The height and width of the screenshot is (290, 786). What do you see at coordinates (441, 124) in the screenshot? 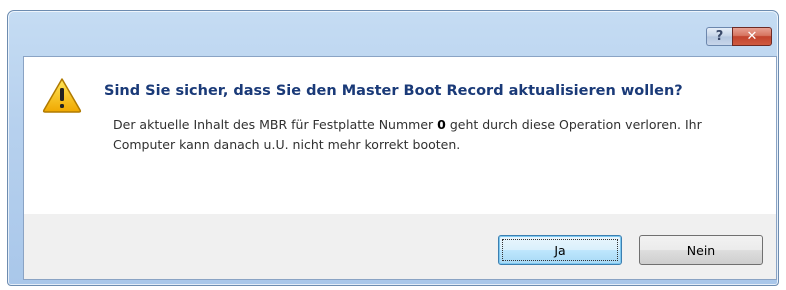
I see `disk-number: 0` at bounding box center [441, 124].